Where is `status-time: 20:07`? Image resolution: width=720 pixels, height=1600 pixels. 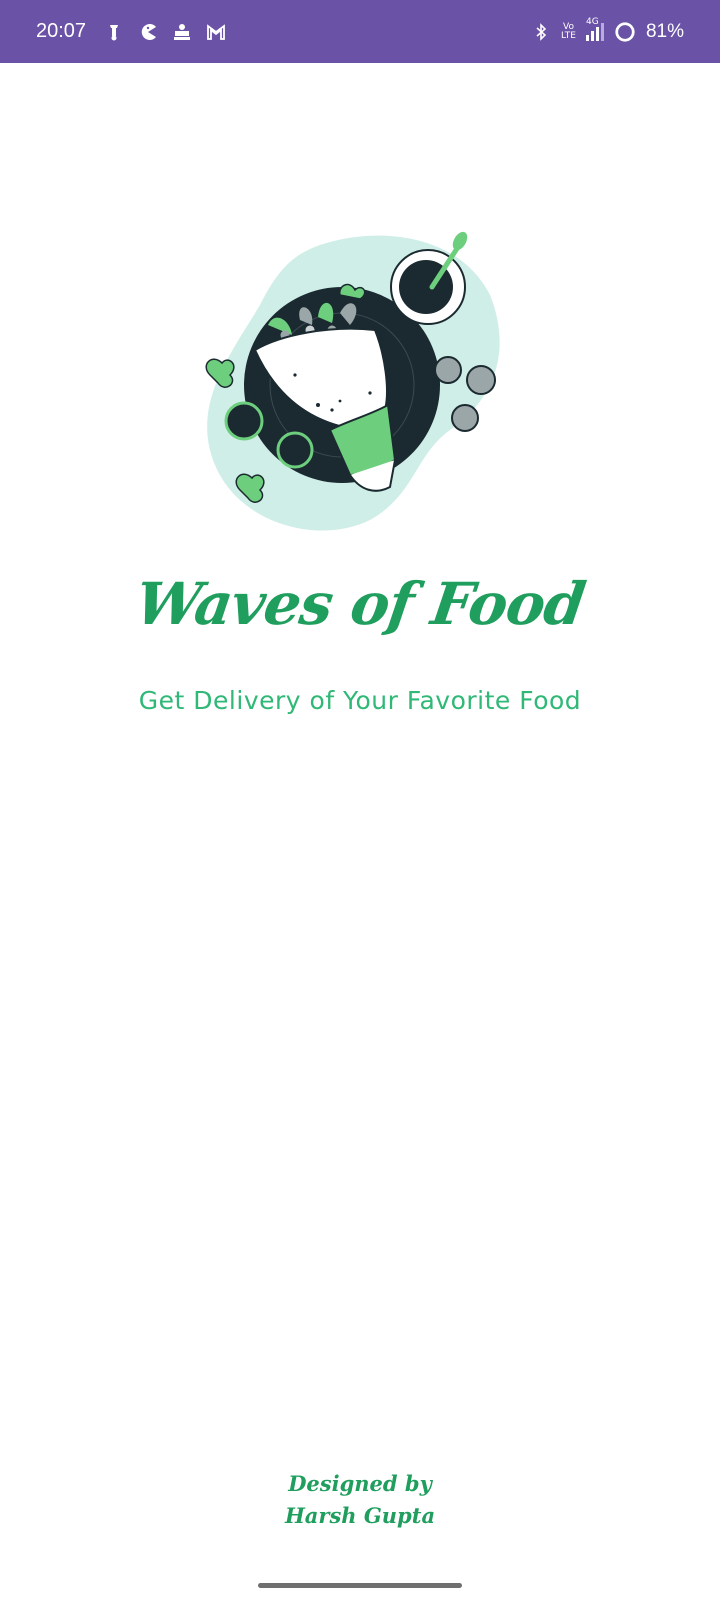
status-time: 20:07 is located at coordinates (61, 31).